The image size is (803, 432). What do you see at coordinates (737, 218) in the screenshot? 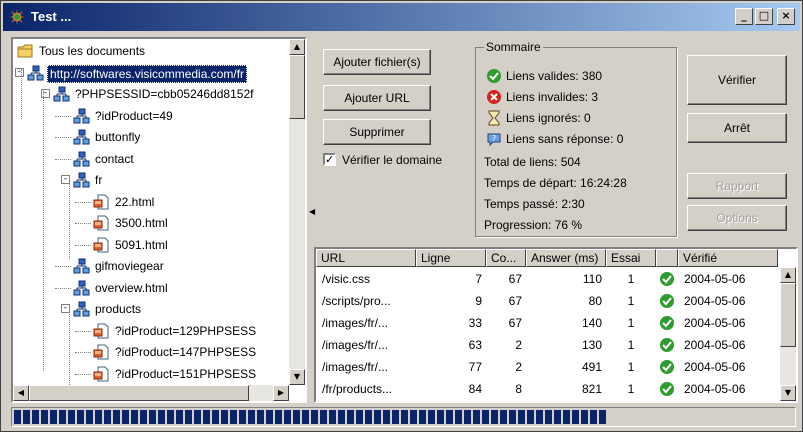
I see `options-button: Options` at bounding box center [737, 218].